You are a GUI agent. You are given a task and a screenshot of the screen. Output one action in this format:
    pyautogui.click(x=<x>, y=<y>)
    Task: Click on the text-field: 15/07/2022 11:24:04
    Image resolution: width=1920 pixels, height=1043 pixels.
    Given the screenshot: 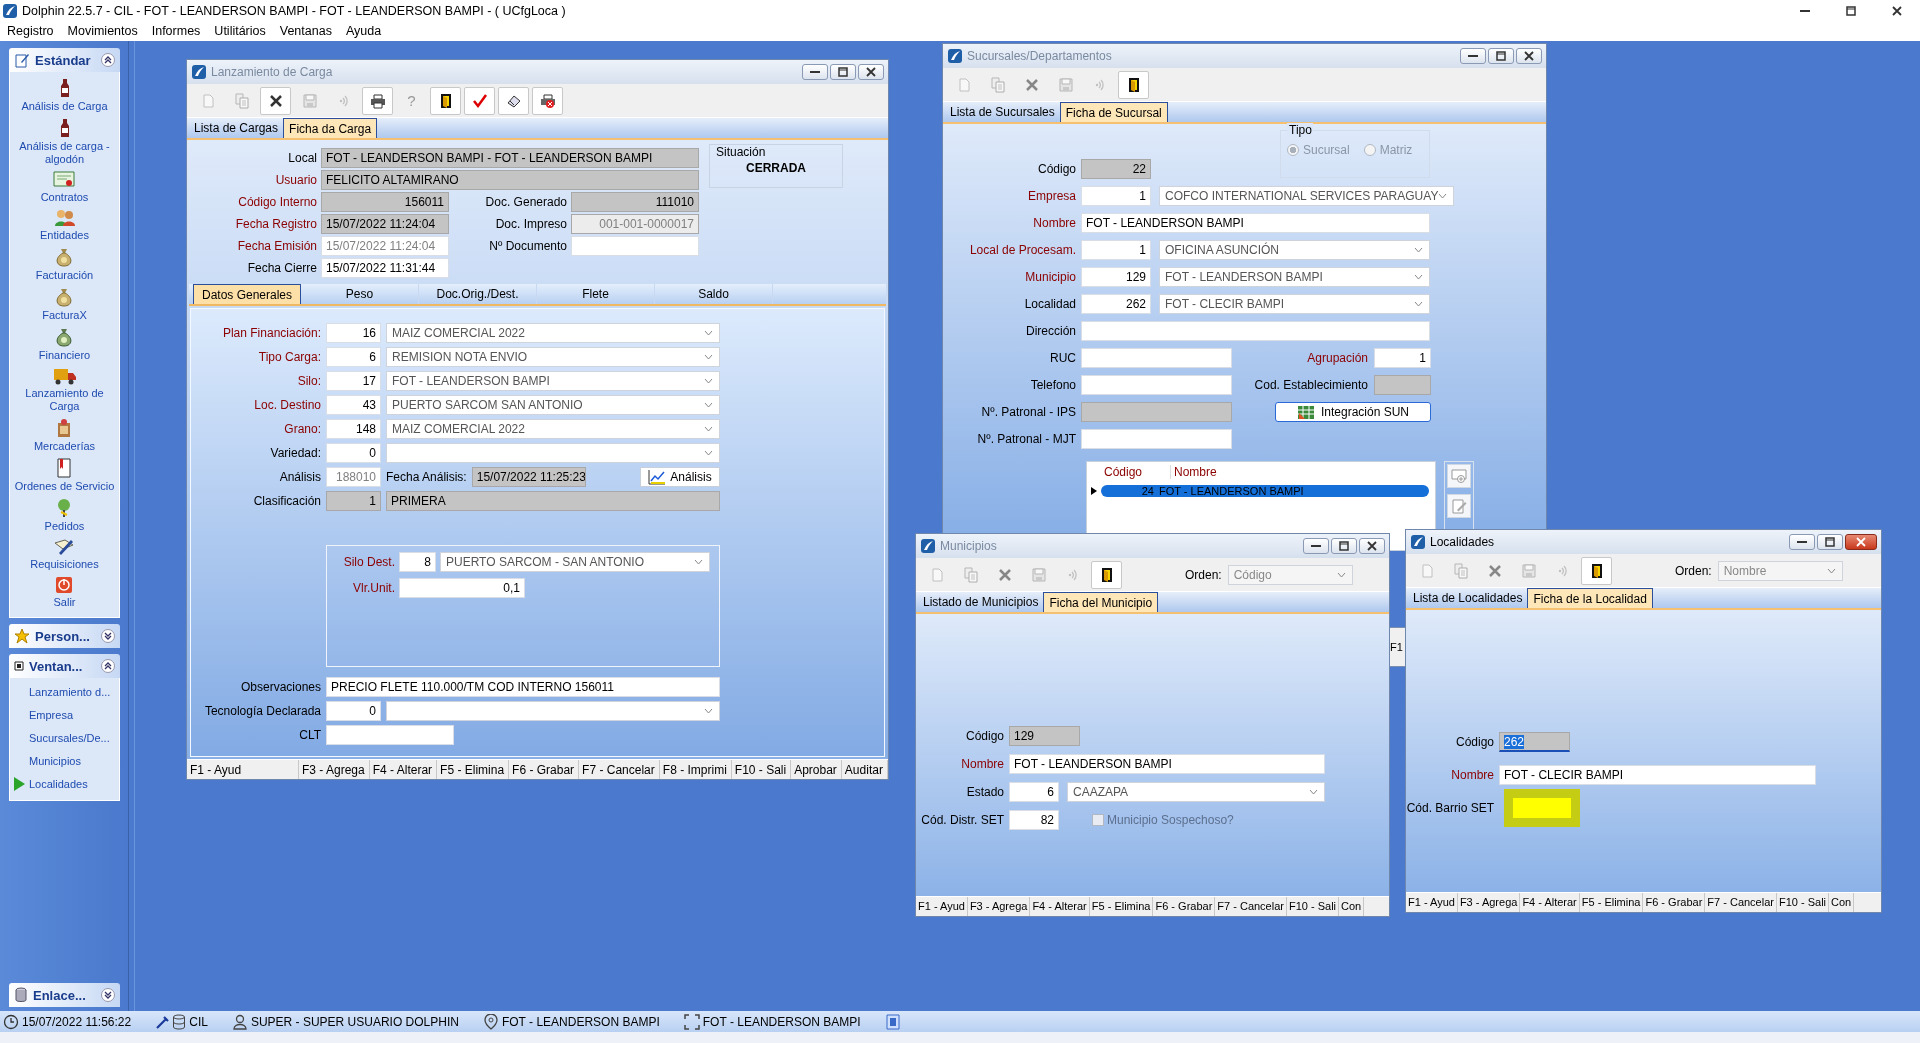 What is the action you would take?
    pyautogui.click(x=385, y=224)
    